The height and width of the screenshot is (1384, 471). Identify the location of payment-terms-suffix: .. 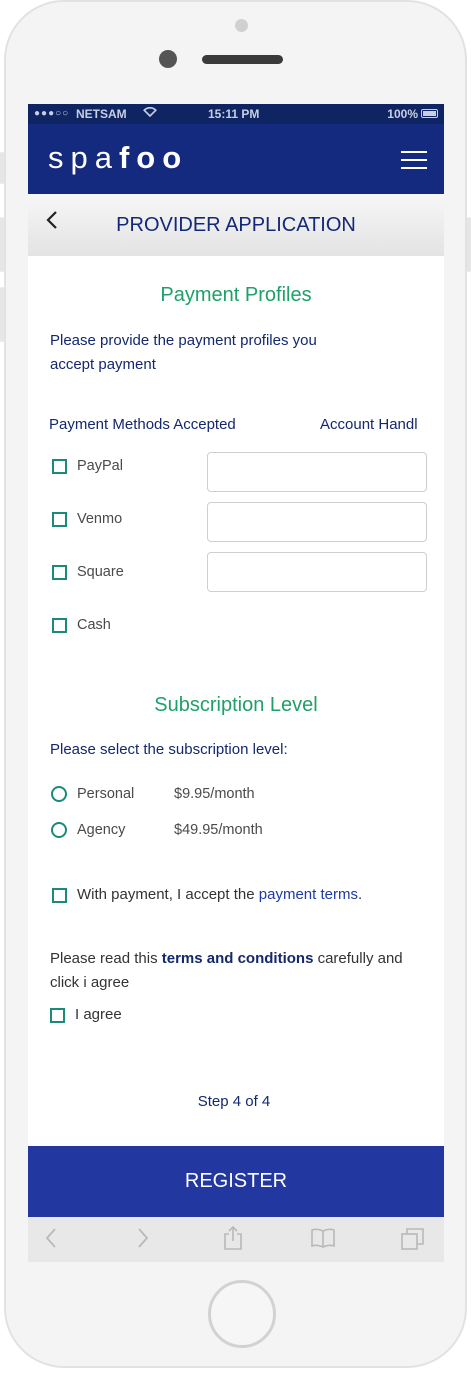
(360, 894).